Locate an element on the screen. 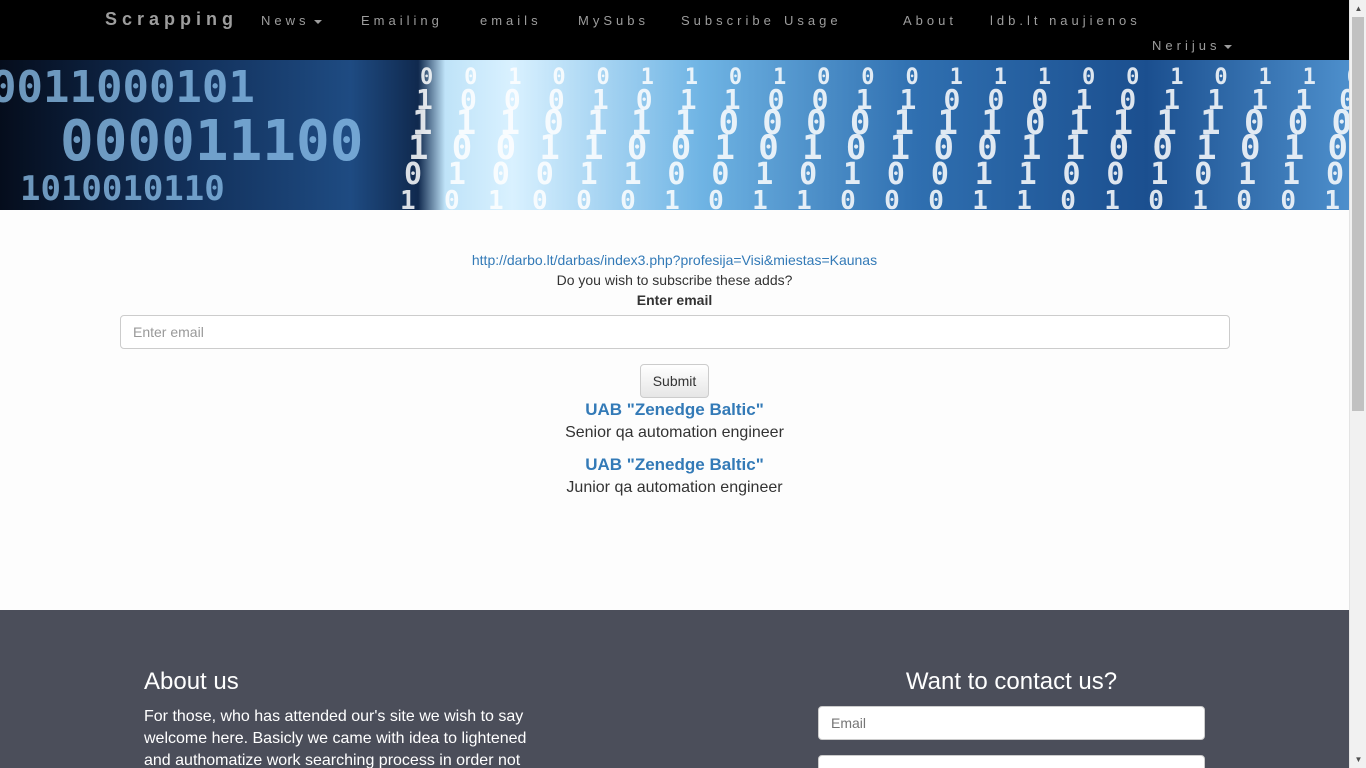 The width and height of the screenshot is (1366, 768). binary-digits-decoration: 000011100 is located at coordinates (211, 141).